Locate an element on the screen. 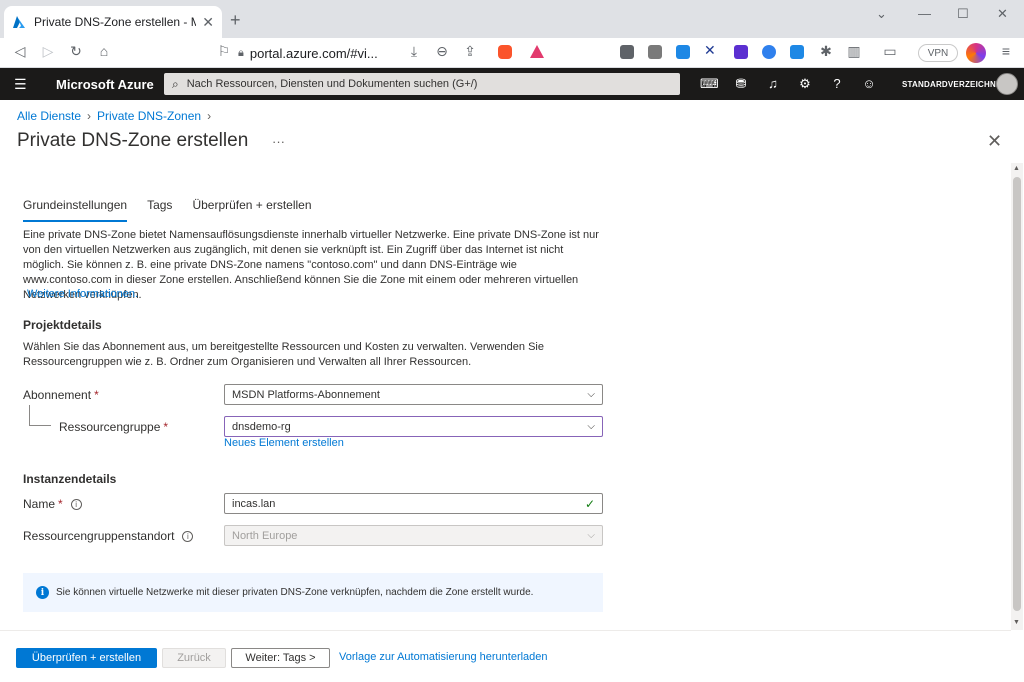  azure-logo-icon is located at coordinates (19, 22).